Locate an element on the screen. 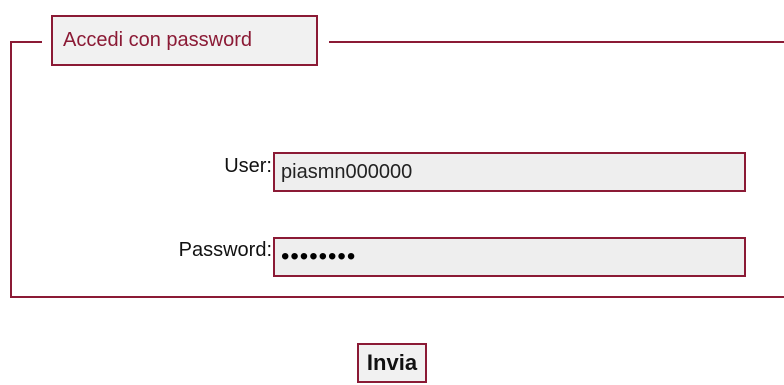 The image size is (784, 385). user-label: User: is located at coordinates (248, 166).